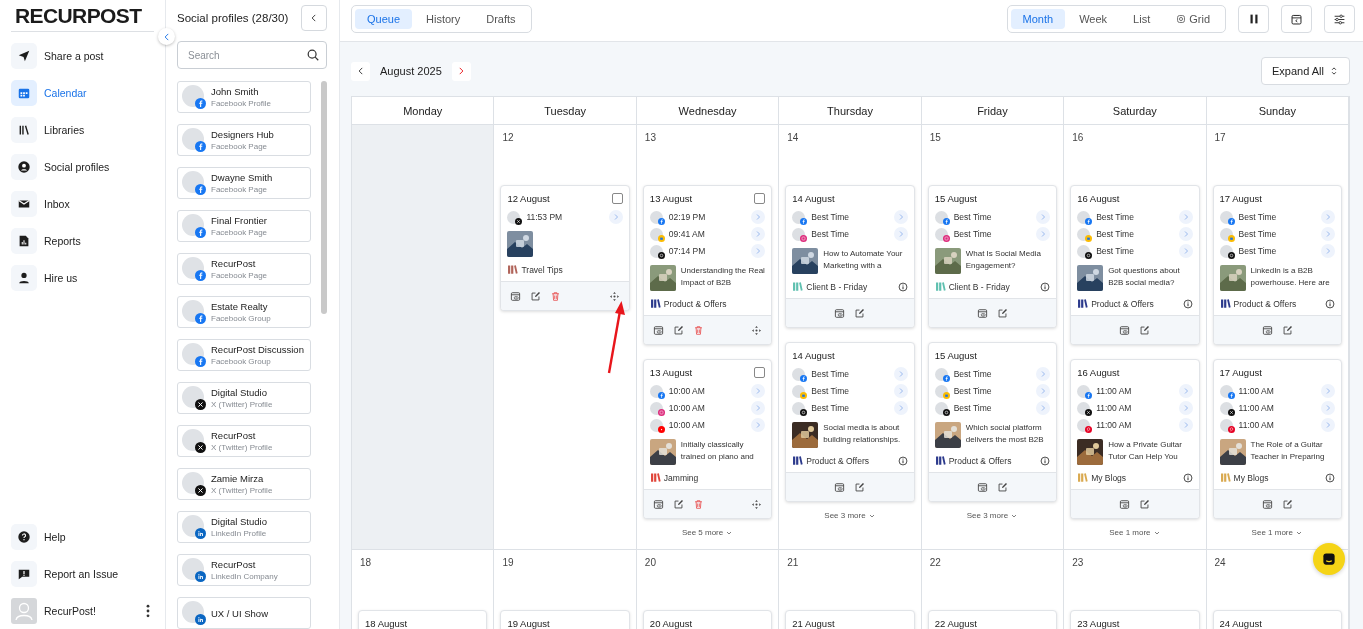 The width and height of the screenshot is (1363, 629). Describe the element at coordinates (244, 269) in the screenshot. I see `profile-card: RecurPost Facebook Page` at that location.